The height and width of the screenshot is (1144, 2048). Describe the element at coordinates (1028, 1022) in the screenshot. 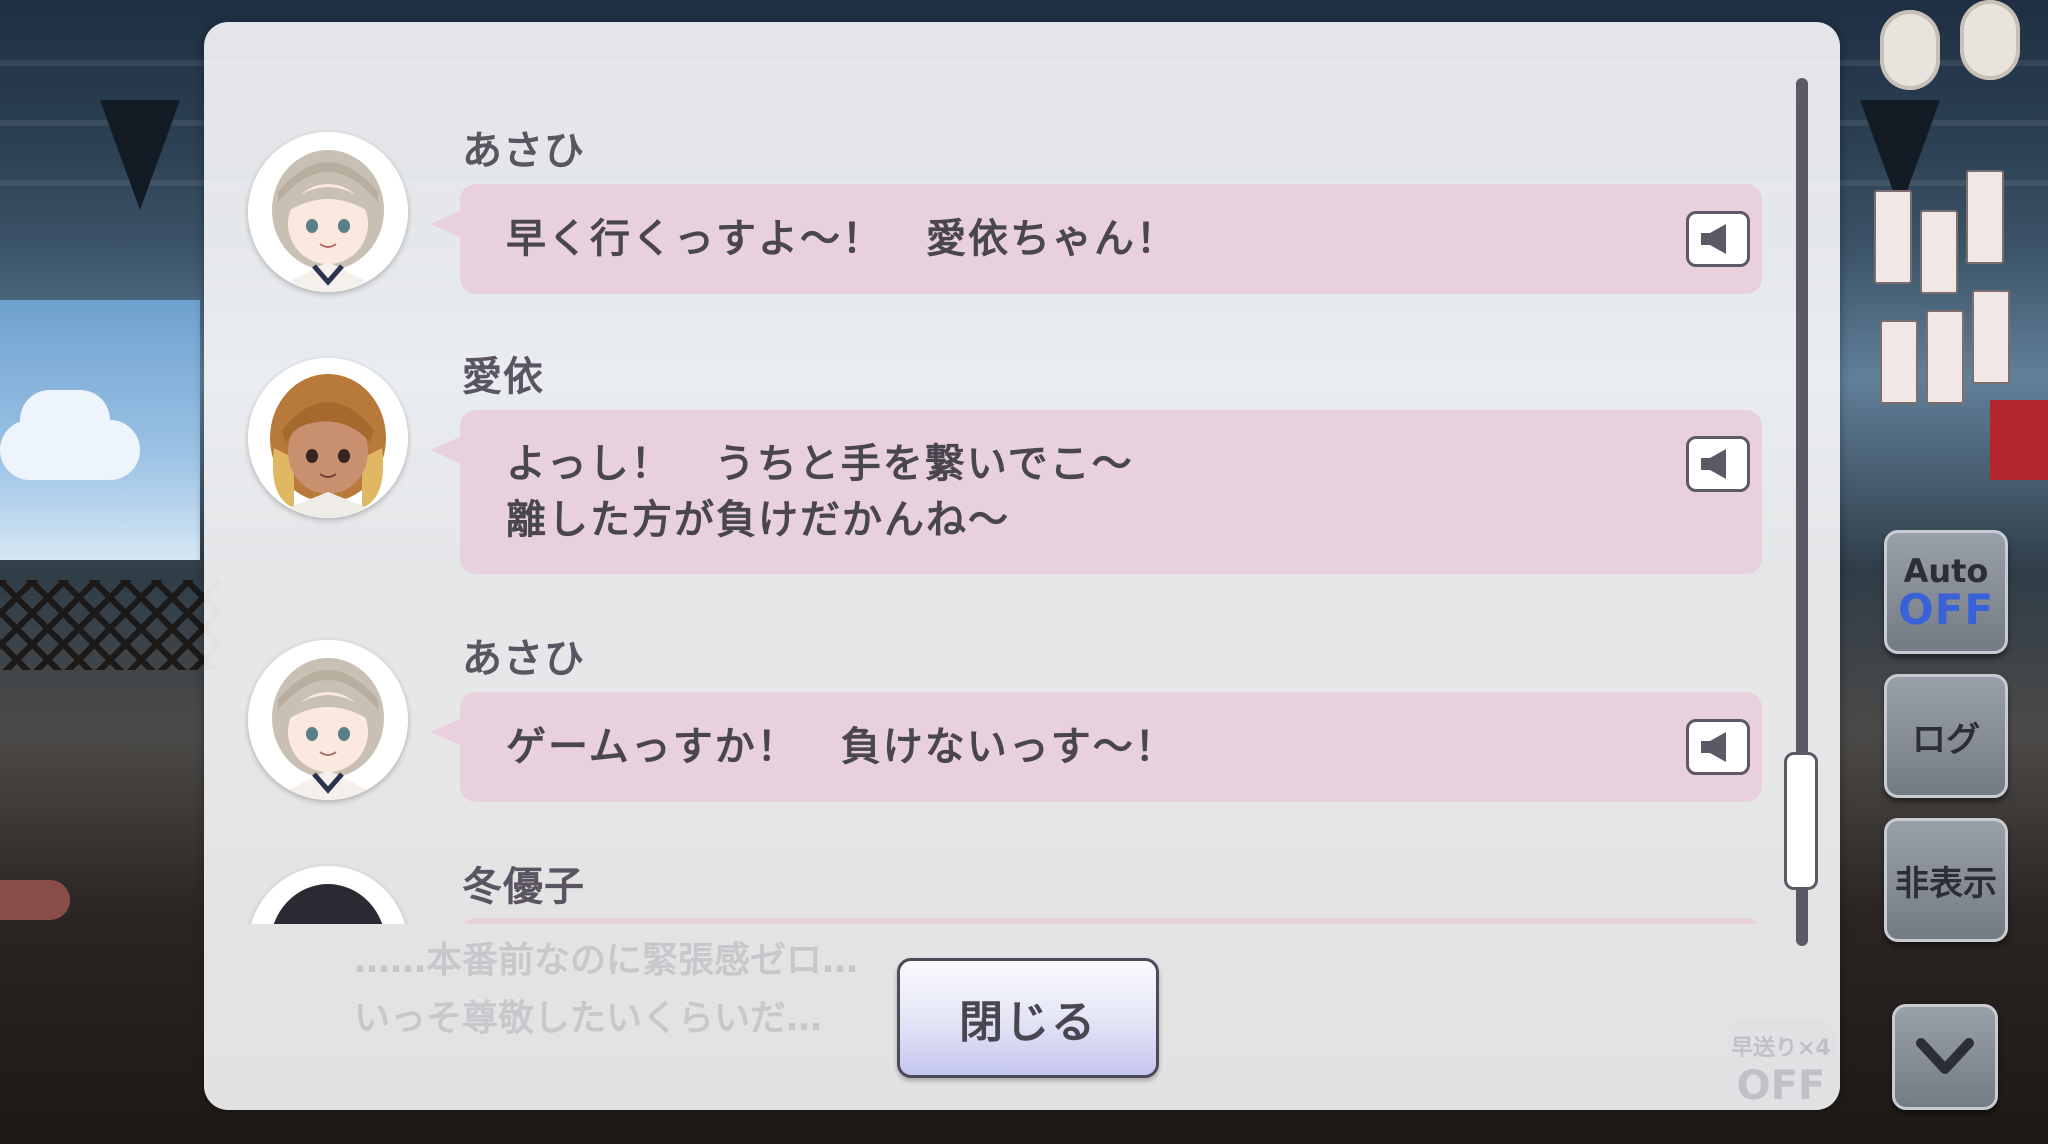

I see `close-label: 閉じる` at that location.